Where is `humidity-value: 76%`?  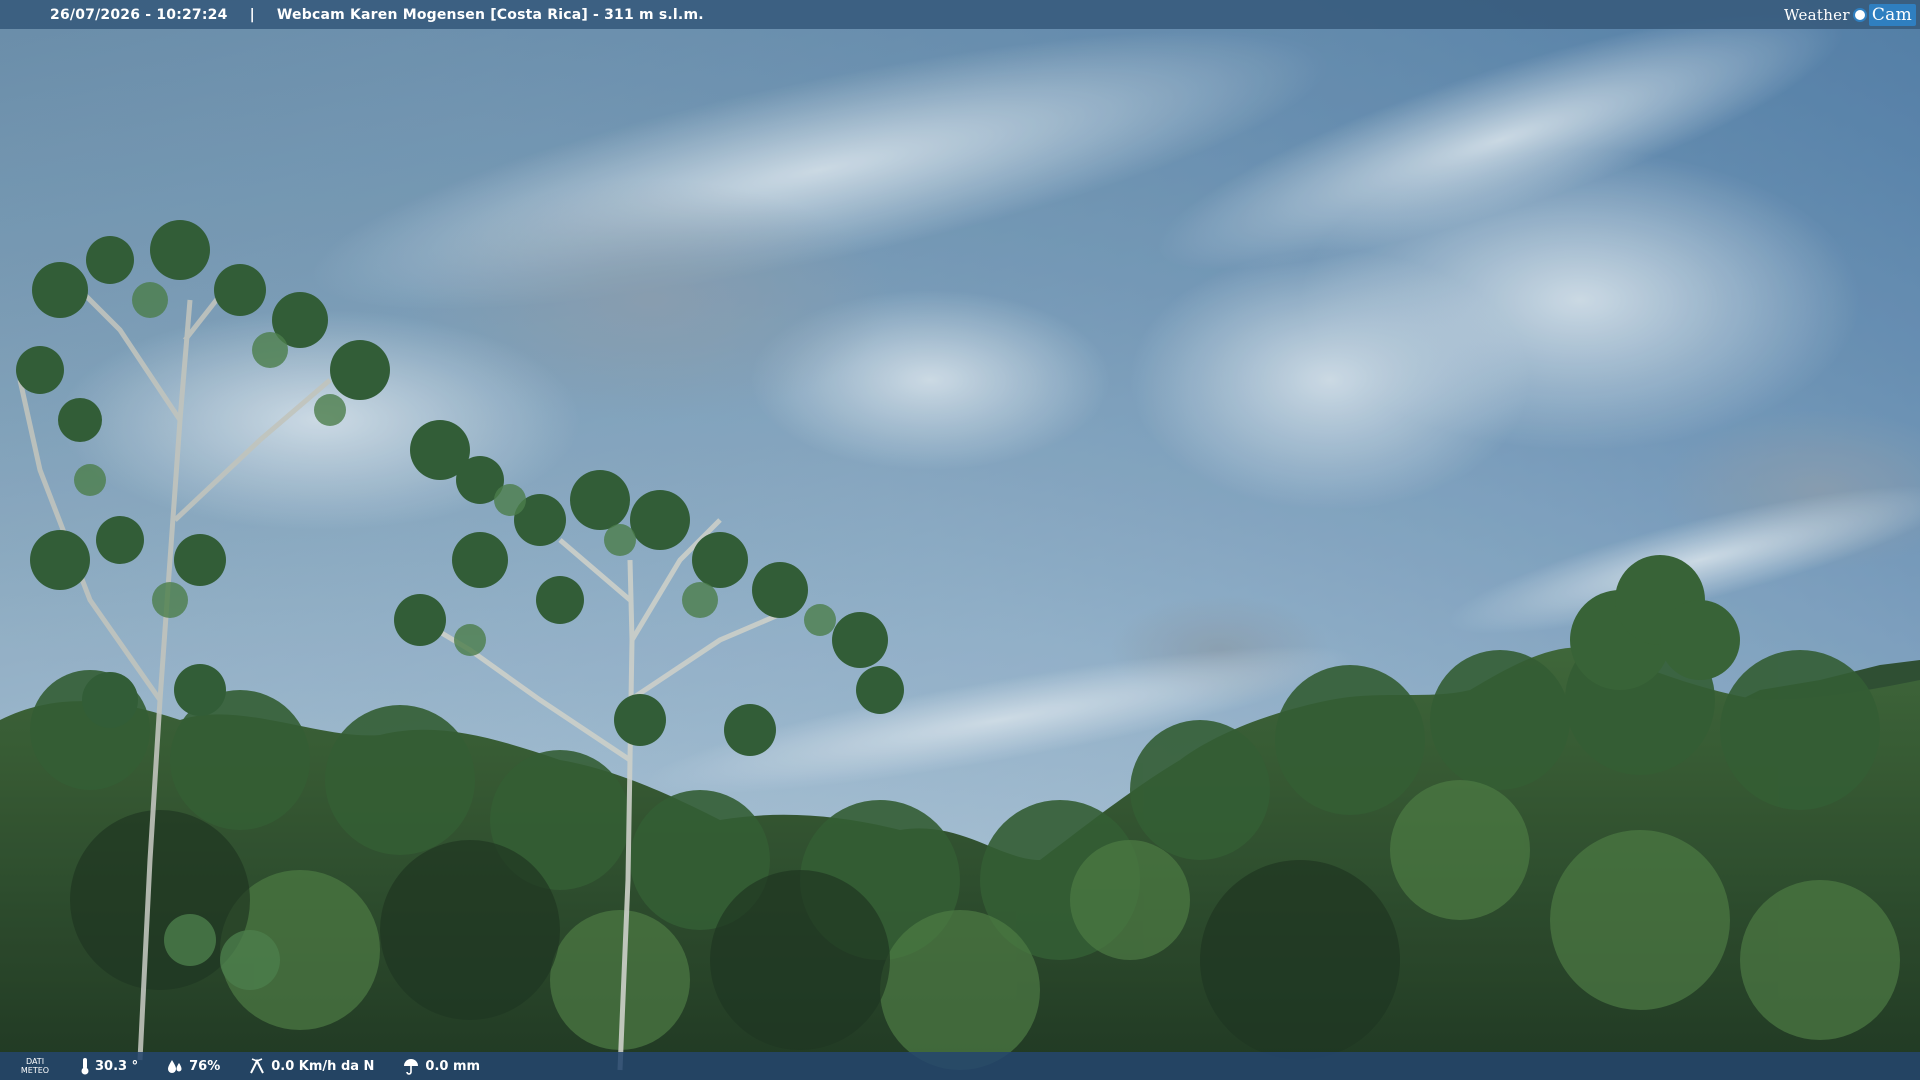 humidity-value: 76% is located at coordinates (205, 1066).